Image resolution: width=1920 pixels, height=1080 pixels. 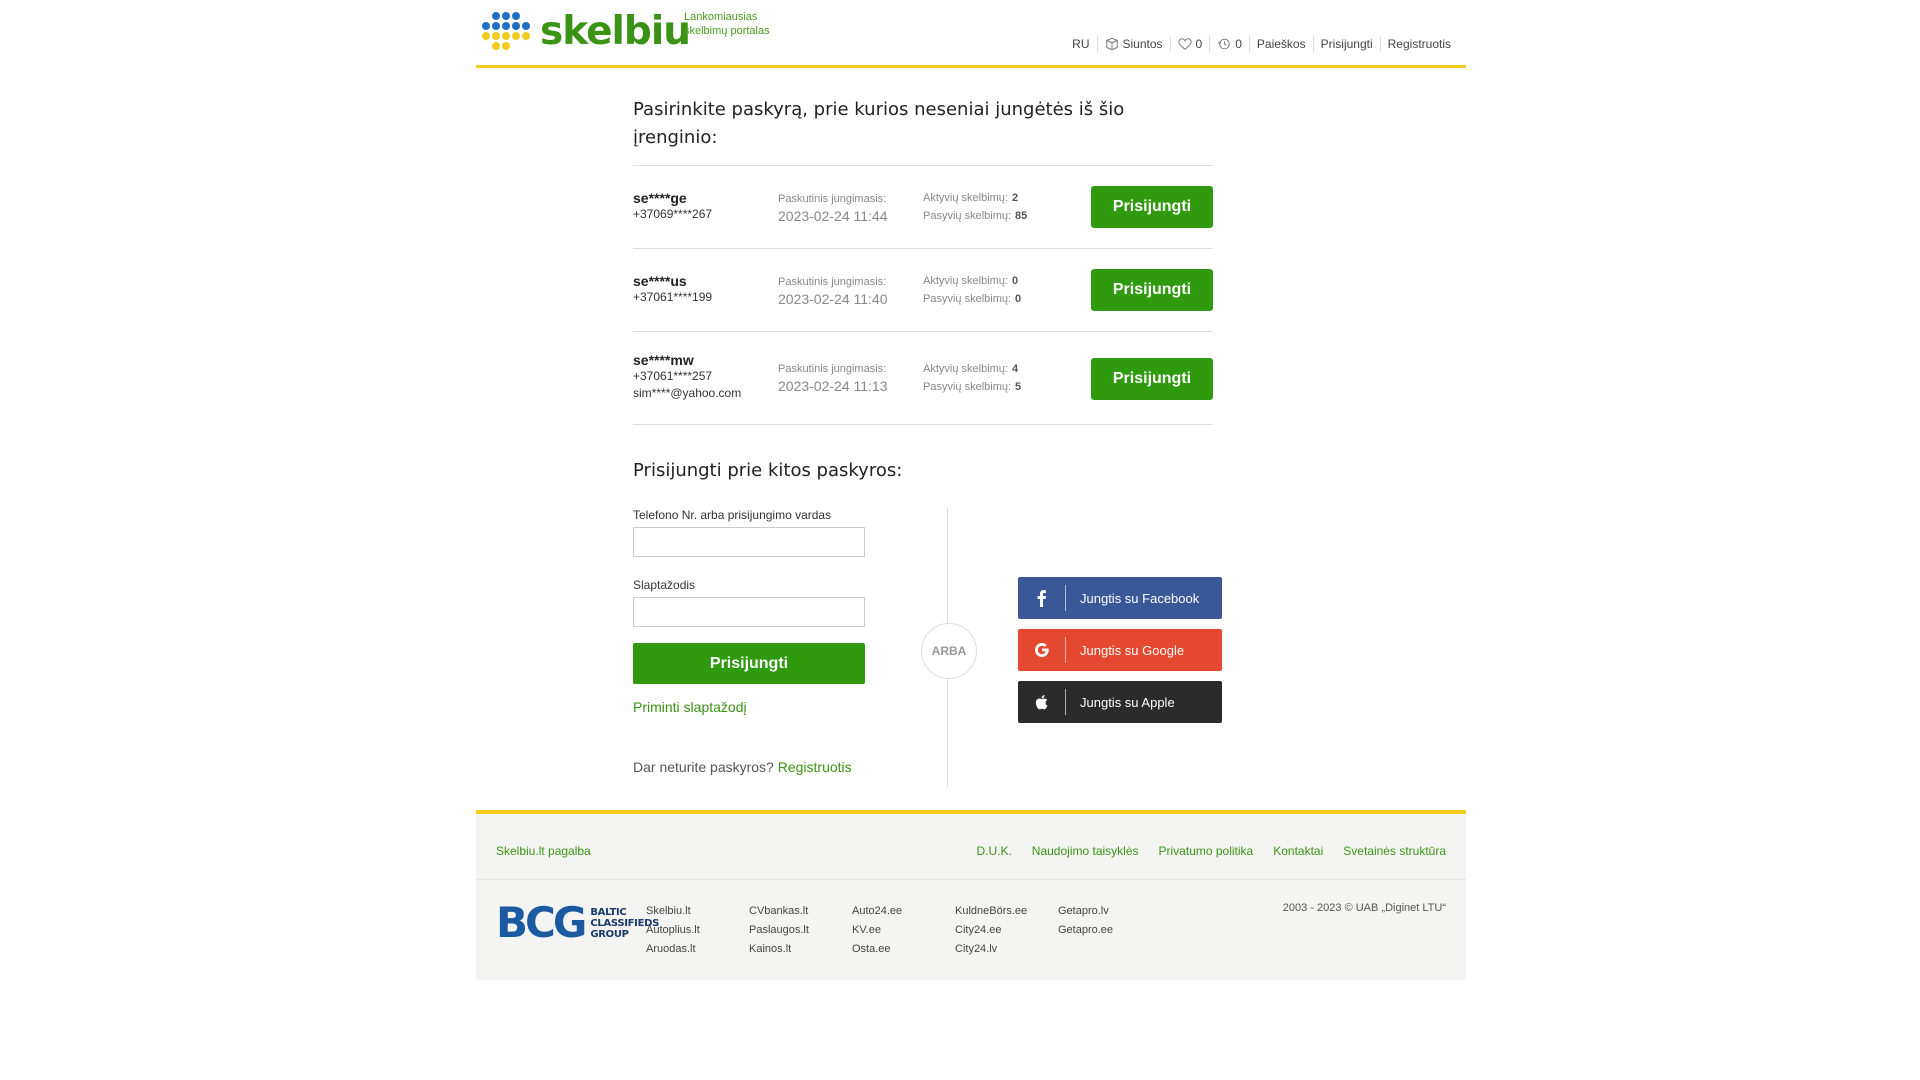 I want to click on passive-count: 85, so click(x=1021, y=216).